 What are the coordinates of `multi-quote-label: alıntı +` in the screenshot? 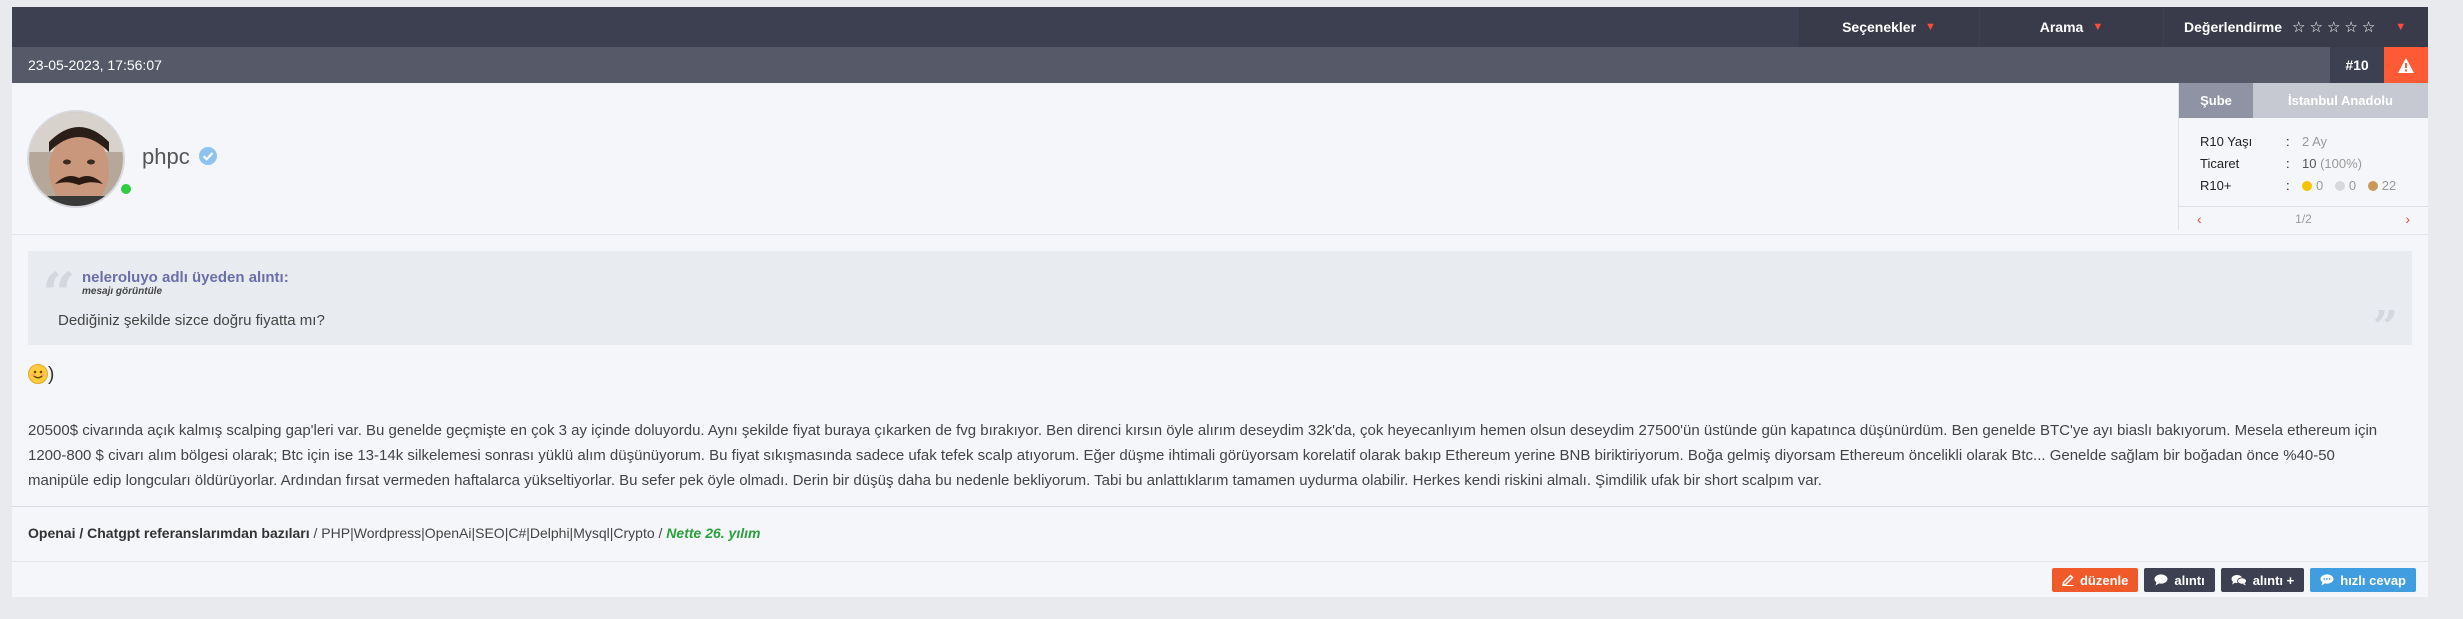 It's located at (2273, 580).